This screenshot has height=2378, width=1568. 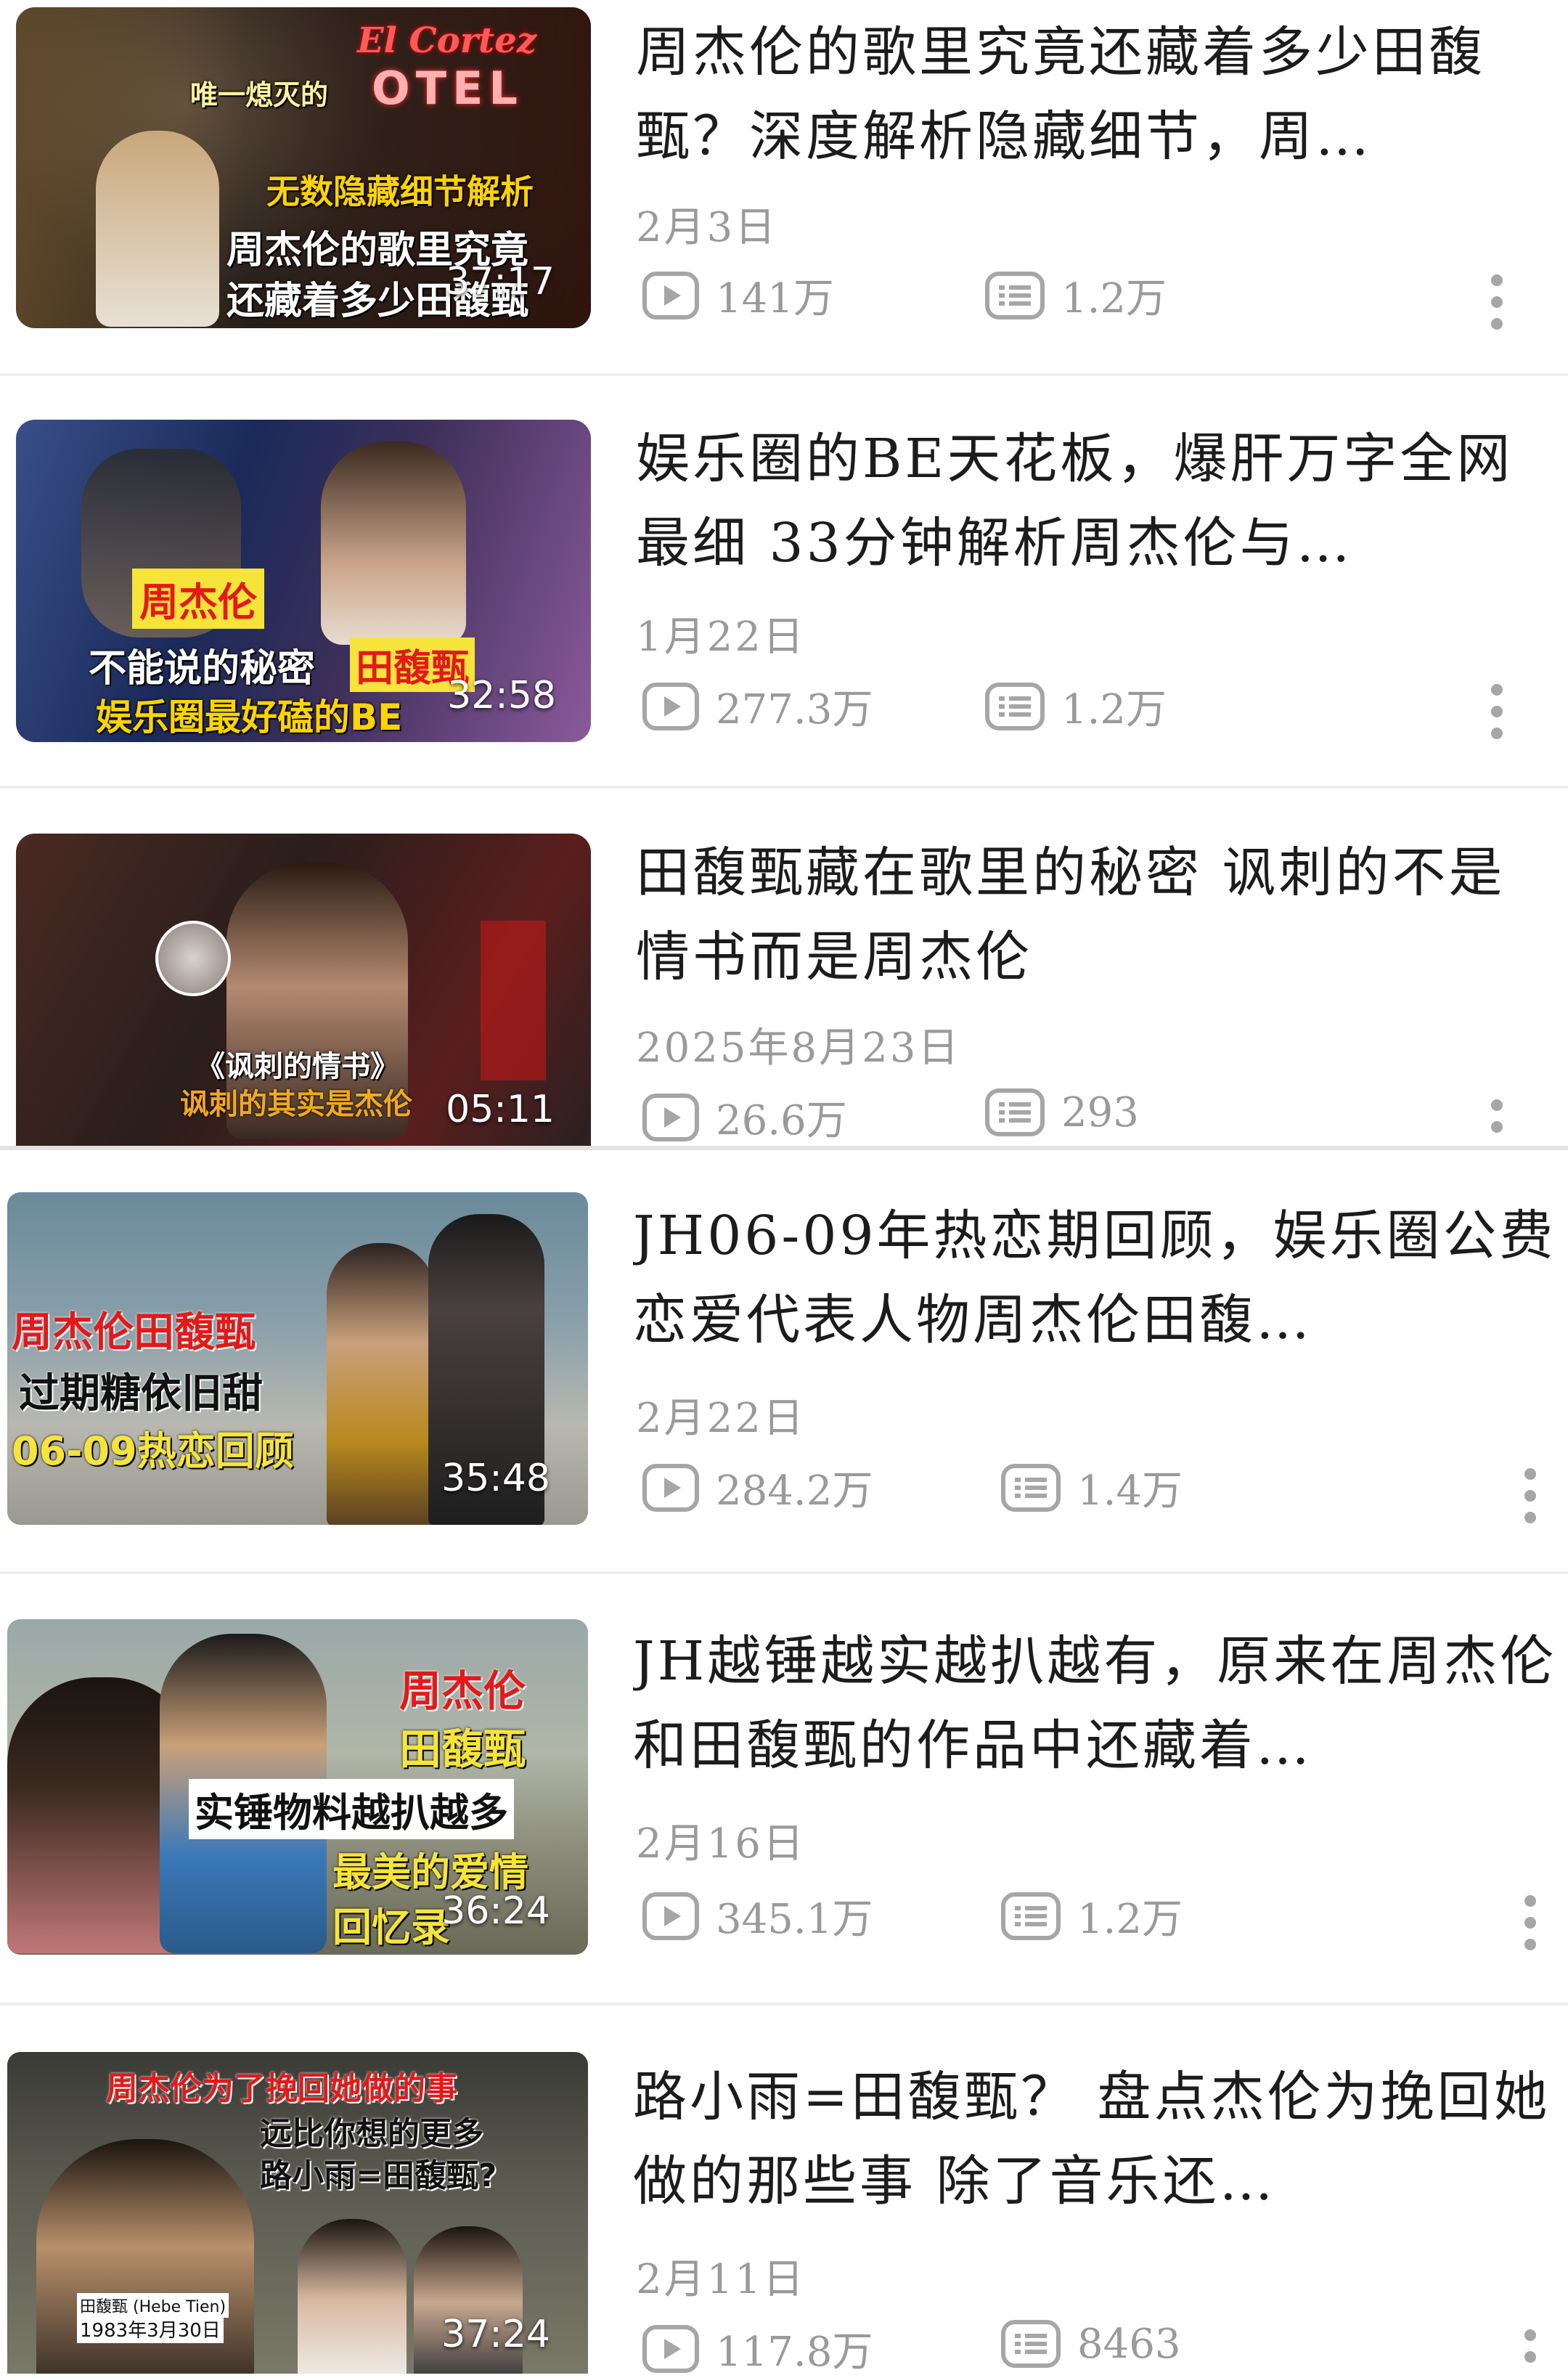 I want to click on view-count: 284.2万, so click(x=758, y=1487).